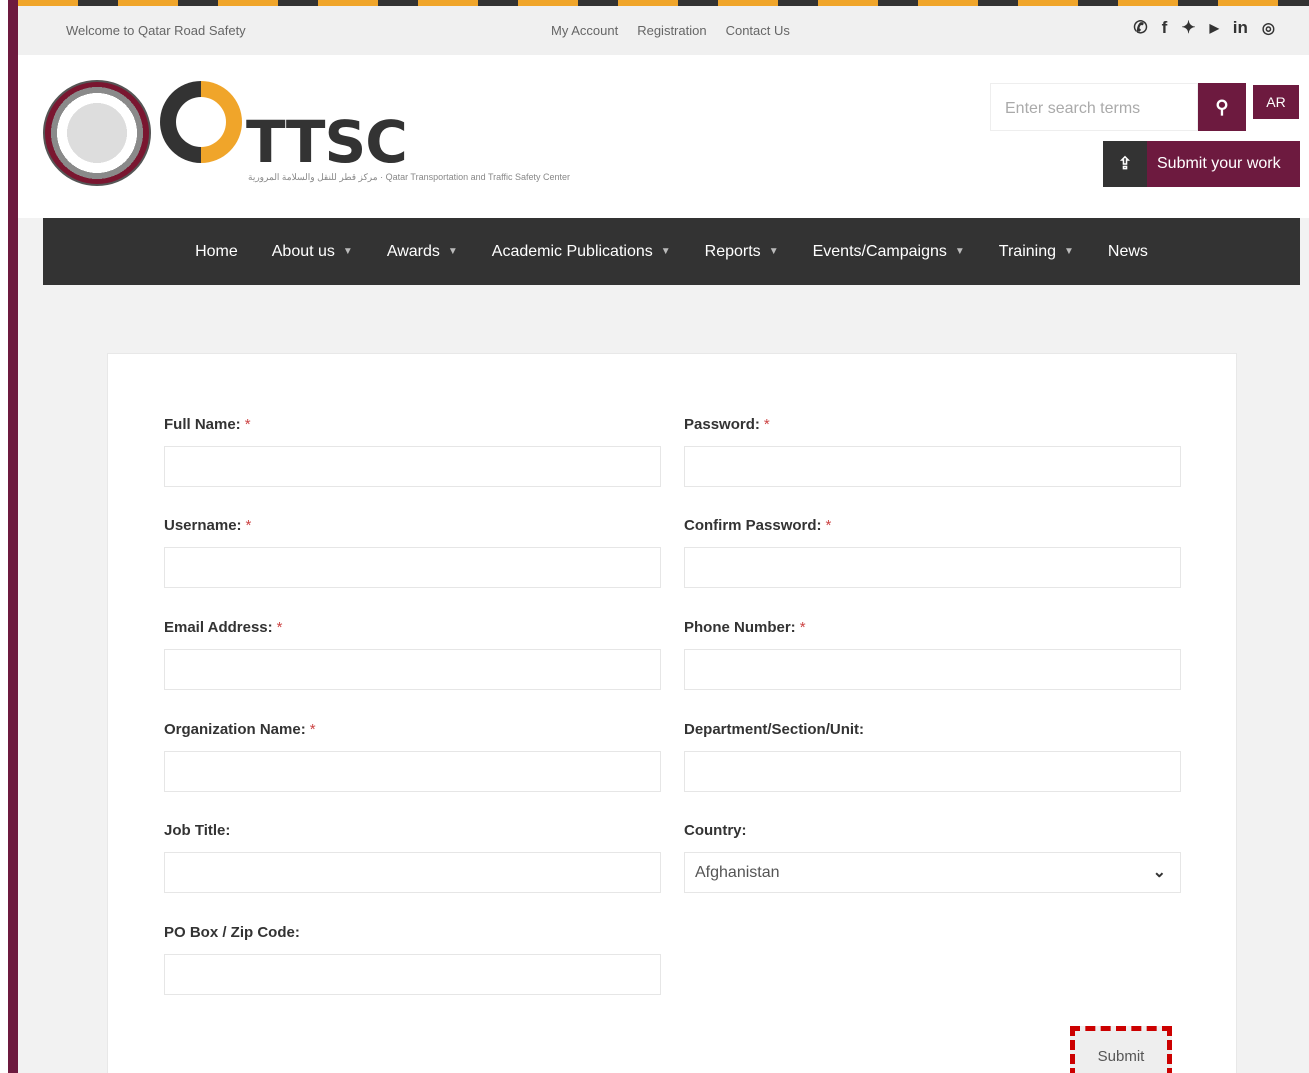 The height and width of the screenshot is (1073, 1309). I want to click on contact-us-link: Contact Us, so click(758, 30).